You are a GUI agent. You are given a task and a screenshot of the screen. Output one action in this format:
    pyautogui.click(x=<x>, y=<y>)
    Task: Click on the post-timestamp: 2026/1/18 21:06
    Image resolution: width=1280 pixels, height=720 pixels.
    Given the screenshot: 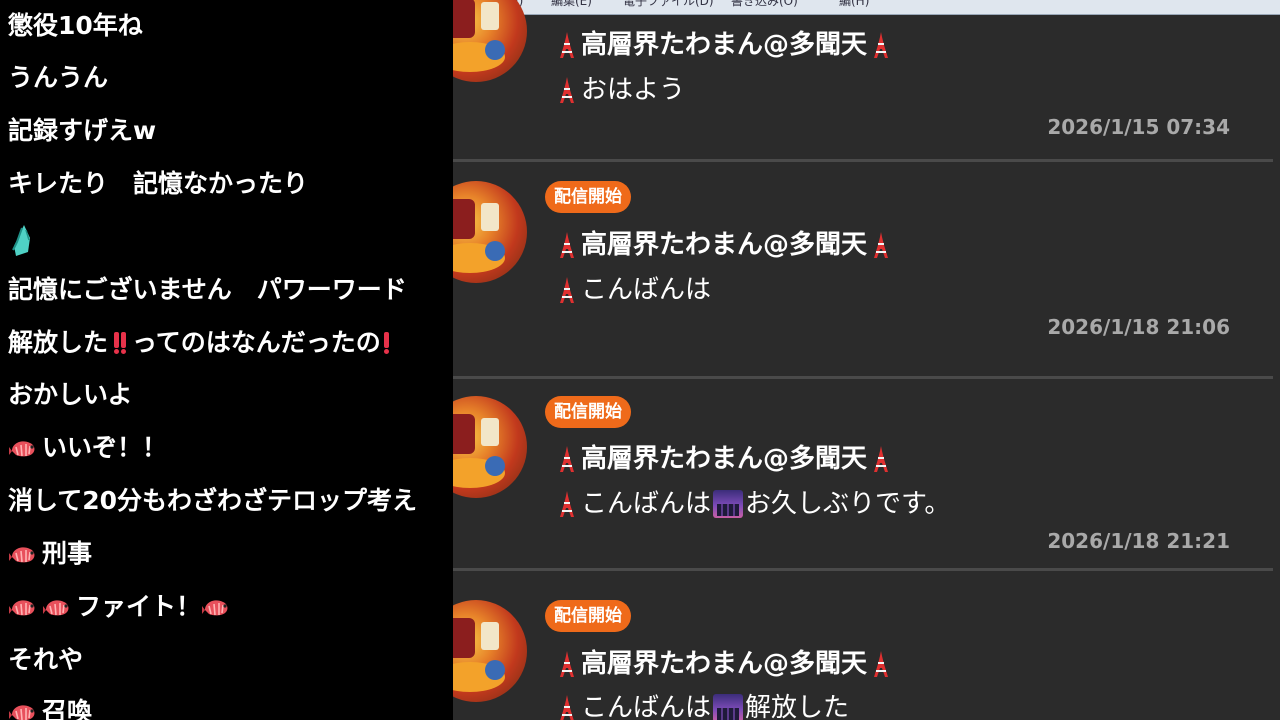 What is the action you would take?
    pyautogui.click(x=1138, y=327)
    